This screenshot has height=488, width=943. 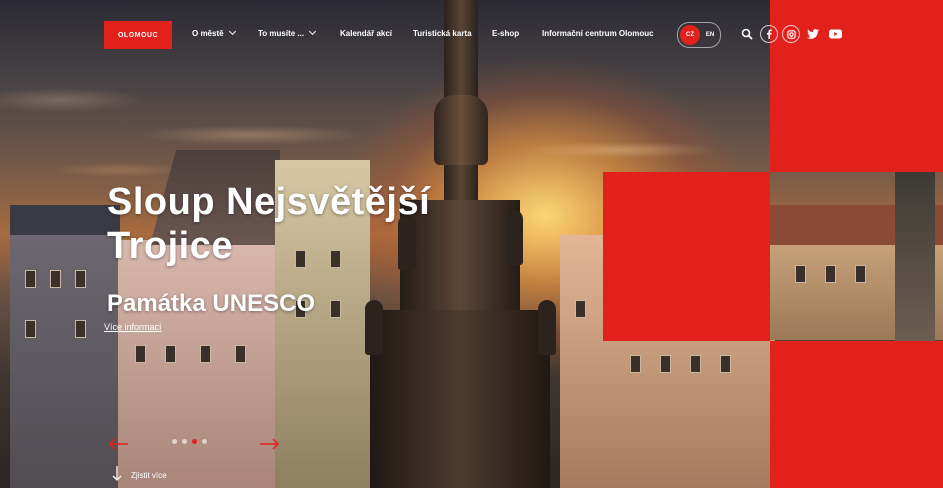 I want to click on town-hall-tower, so click(x=915, y=257).